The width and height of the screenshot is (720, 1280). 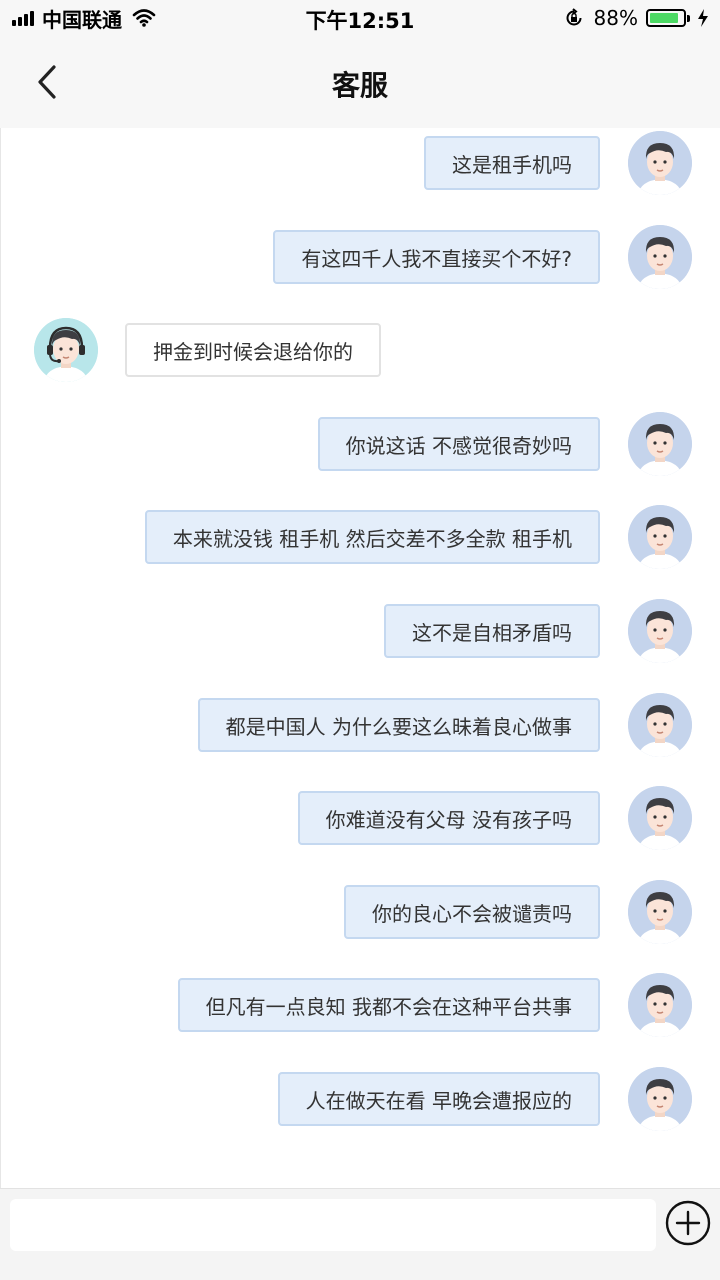 I want to click on sent-message: 人在做天在看 早晚会遭报应的, so click(x=360, y=1099).